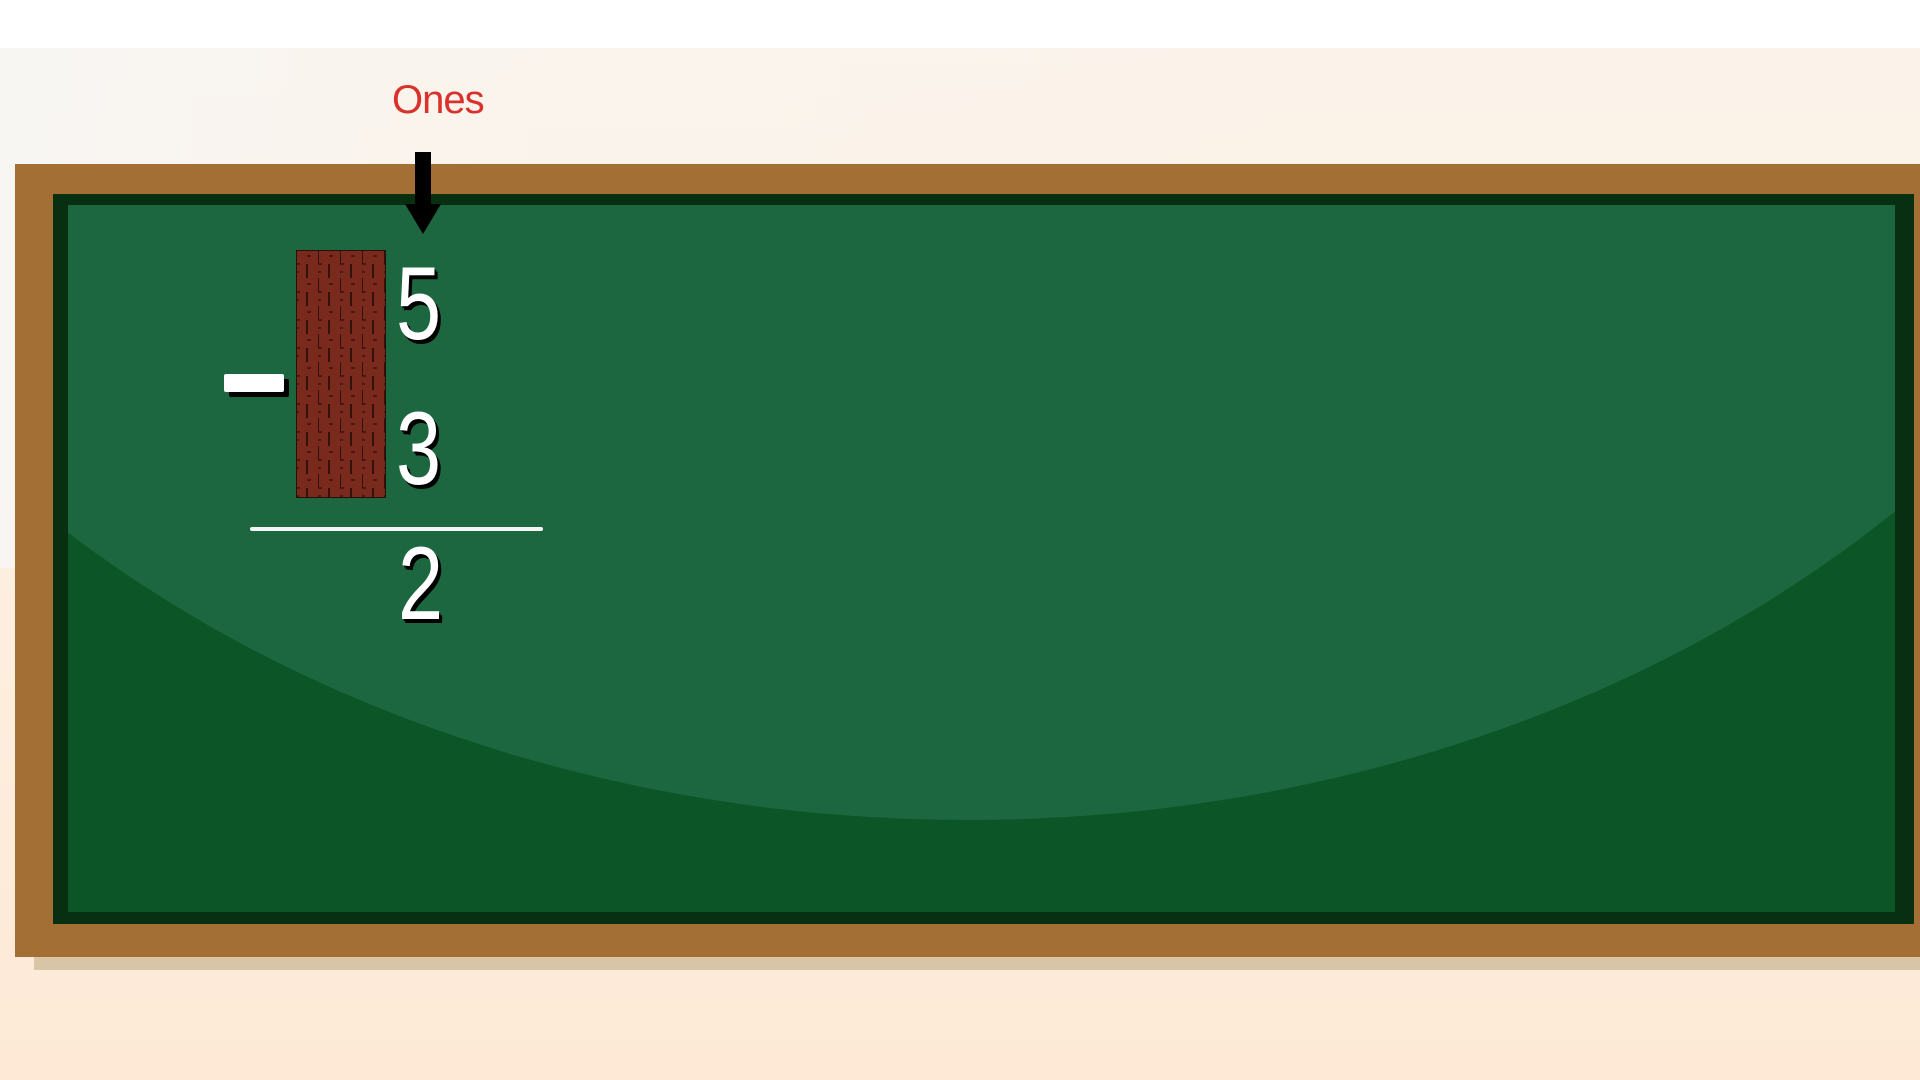  I want to click on answer-line, so click(396, 529).